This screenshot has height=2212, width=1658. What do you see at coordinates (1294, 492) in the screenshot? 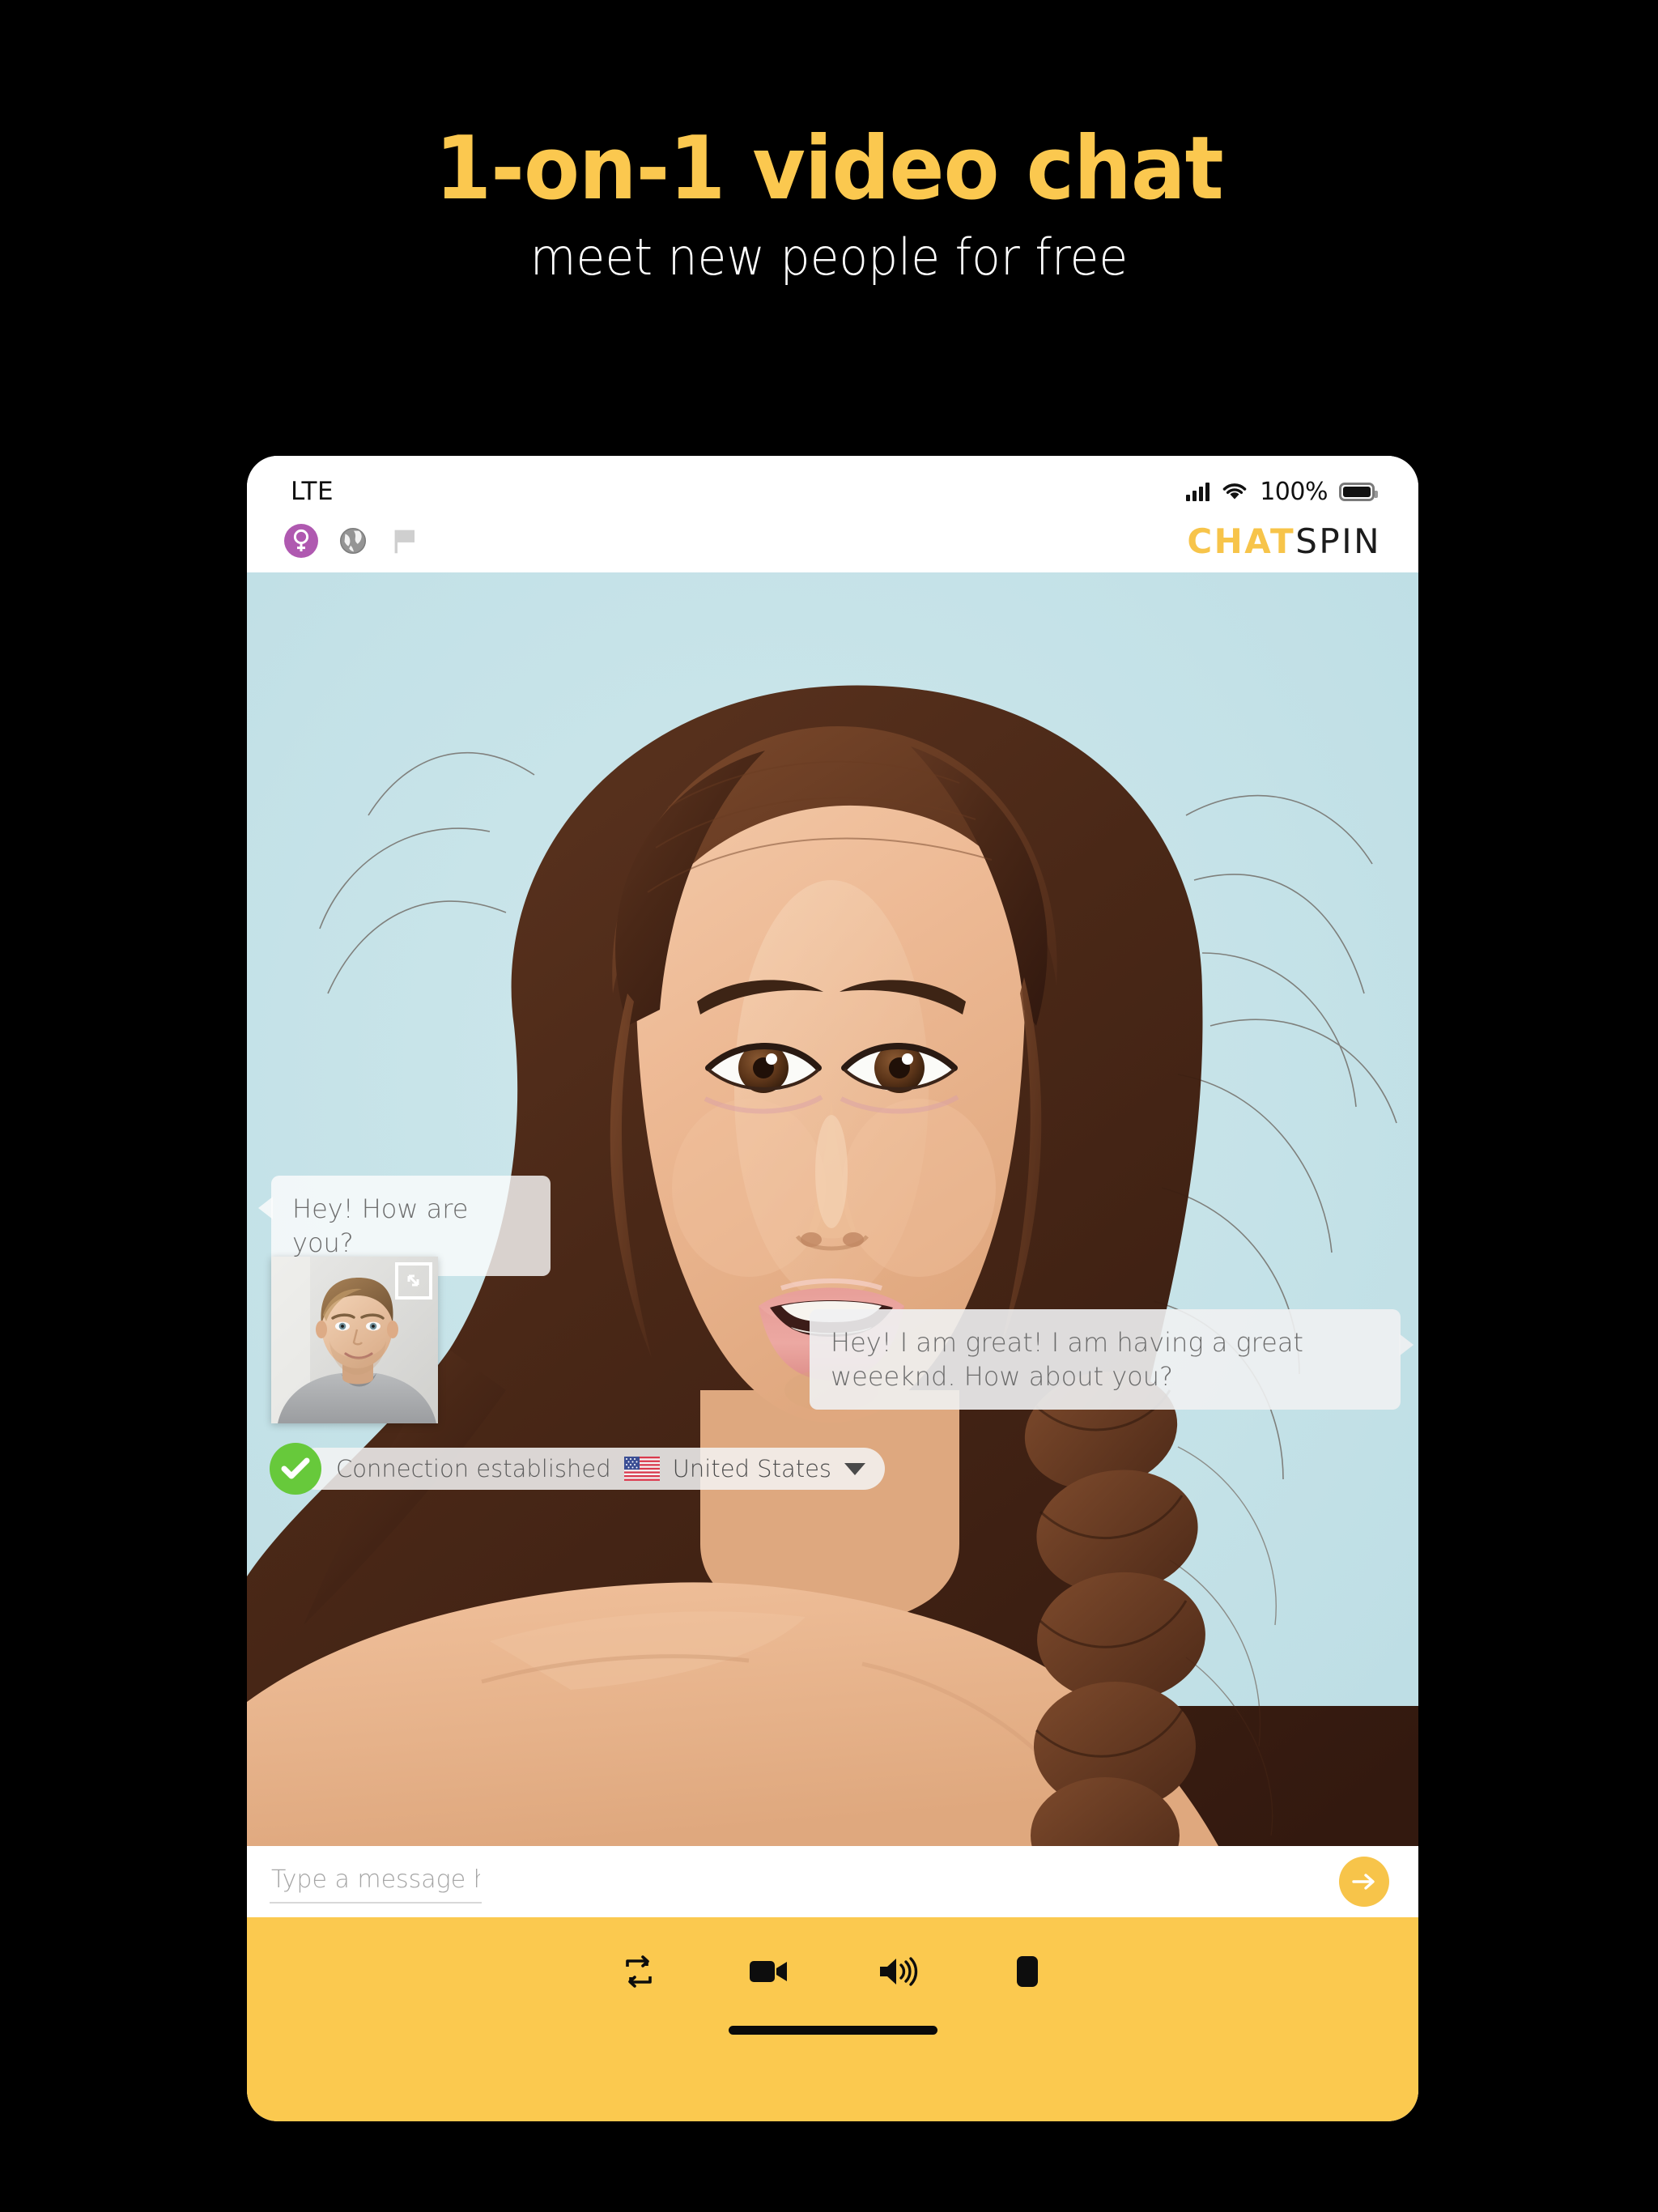
I see `battery-percent: 100%` at bounding box center [1294, 492].